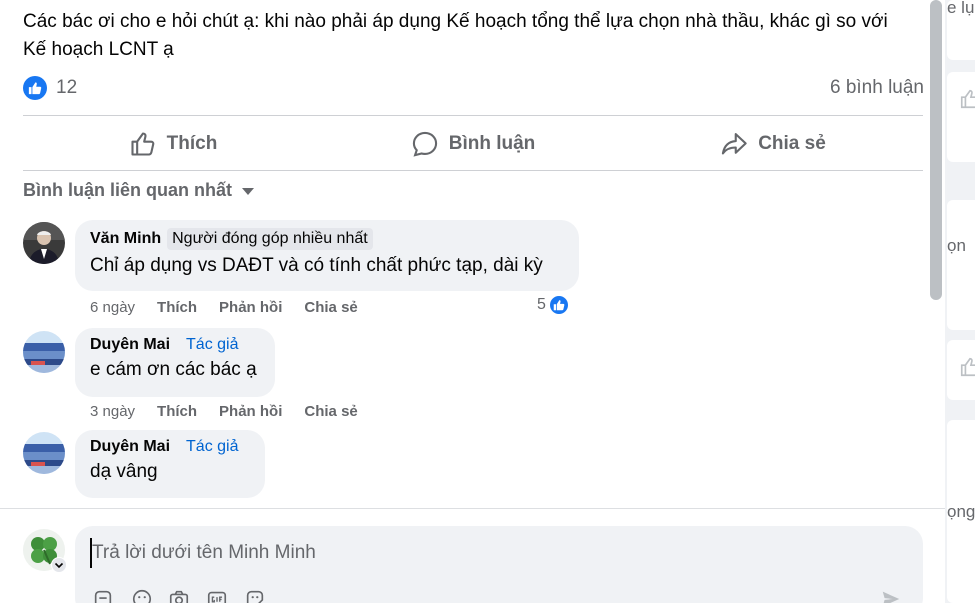 Image resolution: width=975 pixels, height=603 pixels. I want to click on reaction-count: 12, so click(67, 87).